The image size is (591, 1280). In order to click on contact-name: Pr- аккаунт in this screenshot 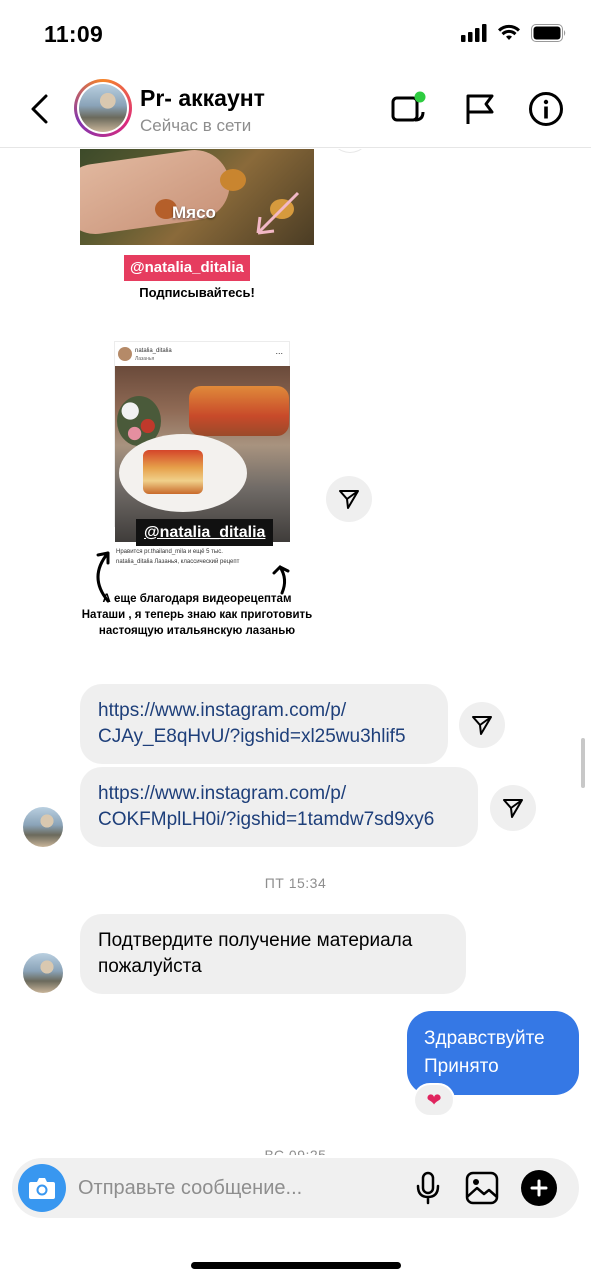, I will do `click(202, 98)`.